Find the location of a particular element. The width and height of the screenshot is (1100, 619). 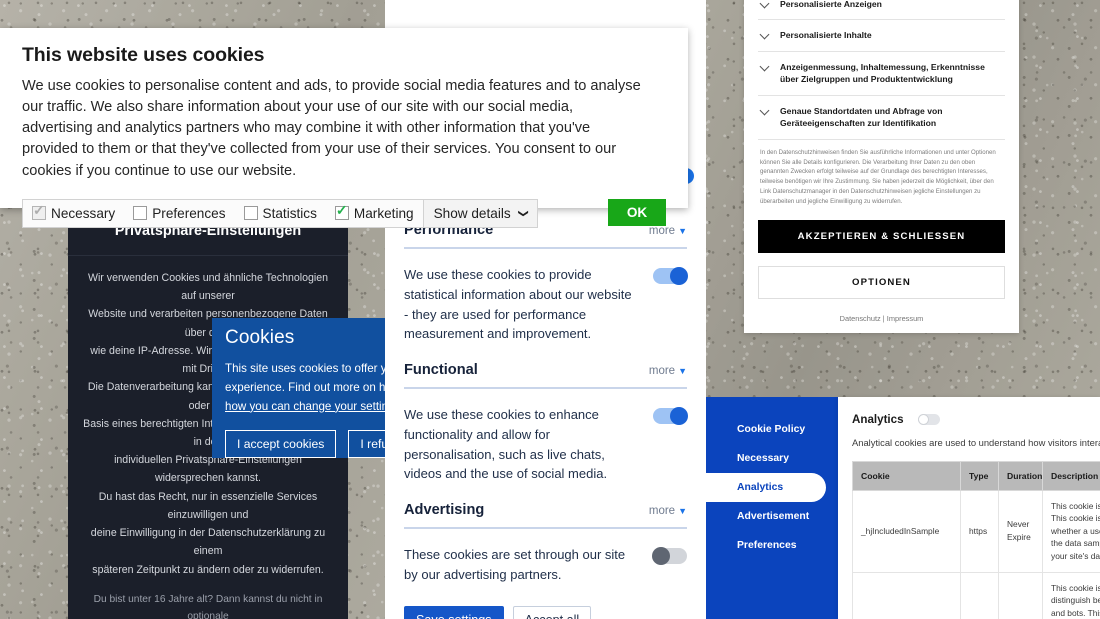

blue-dialog-actions: I accept cookies I refuse cookies is located at coordinates (305, 444).